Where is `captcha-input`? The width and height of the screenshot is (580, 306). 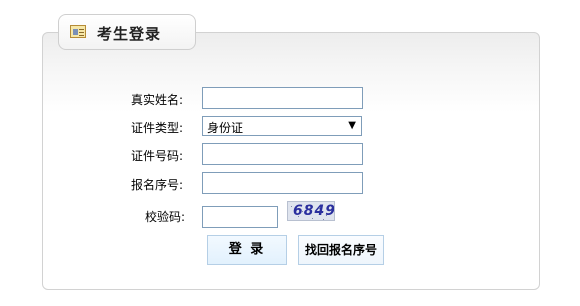
captcha-input is located at coordinates (240, 217).